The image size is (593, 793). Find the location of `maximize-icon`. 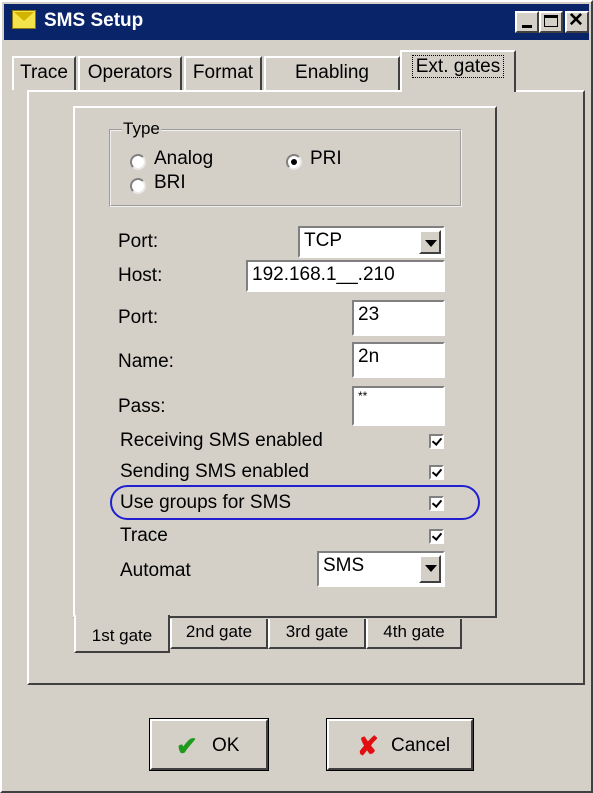

maximize-icon is located at coordinates (551, 21).